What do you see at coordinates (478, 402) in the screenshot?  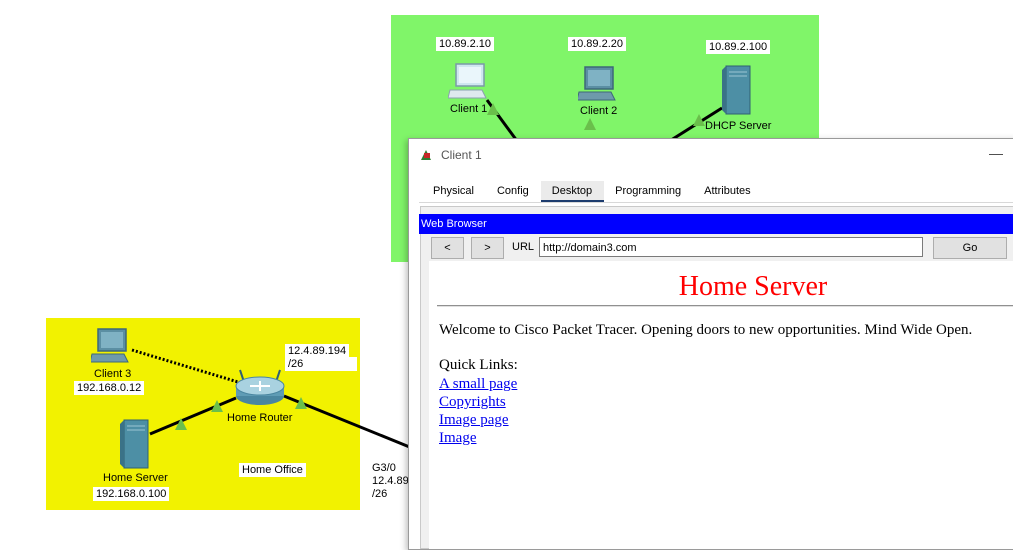 I see `link-copyrights: Copyrights` at bounding box center [478, 402].